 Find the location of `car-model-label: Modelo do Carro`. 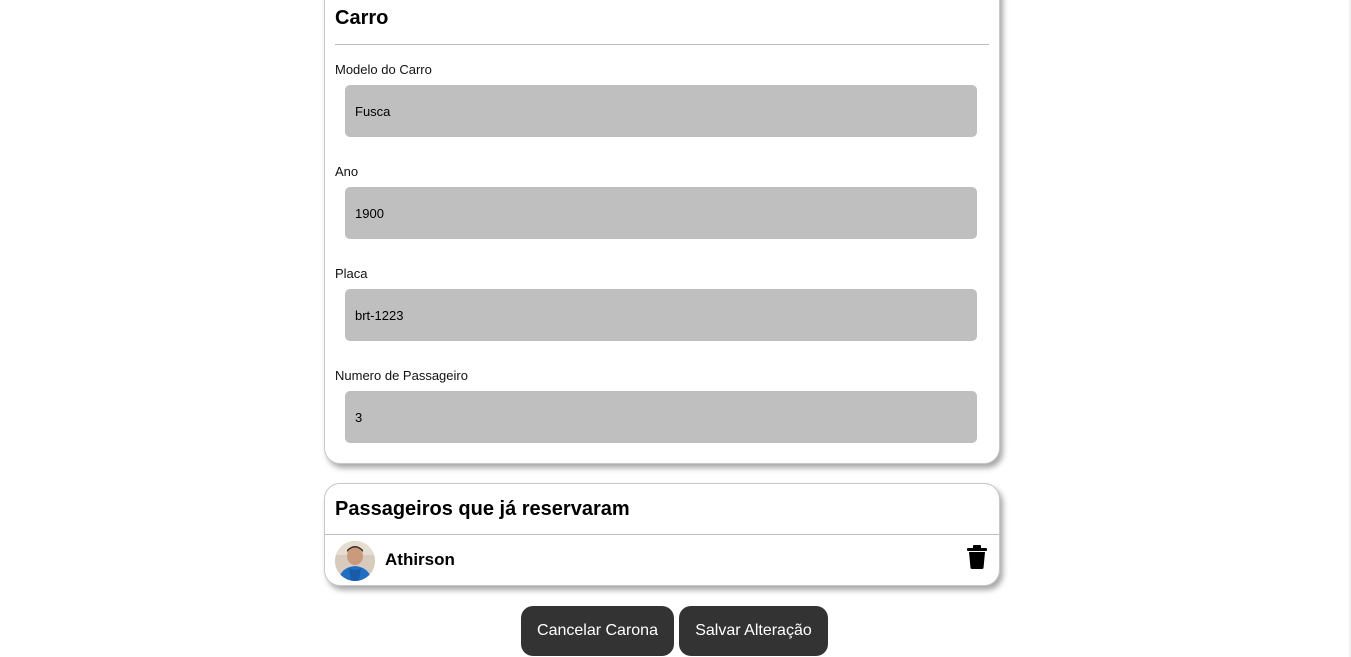

car-model-label: Modelo do Carro is located at coordinates (383, 69).